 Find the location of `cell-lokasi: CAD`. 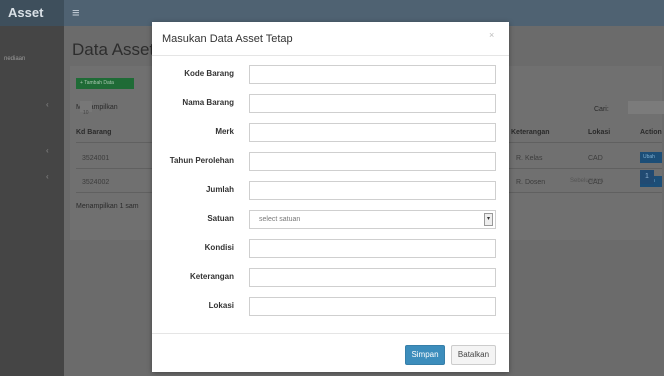

cell-lokasi: CAD is located at coordinates (595, 158).